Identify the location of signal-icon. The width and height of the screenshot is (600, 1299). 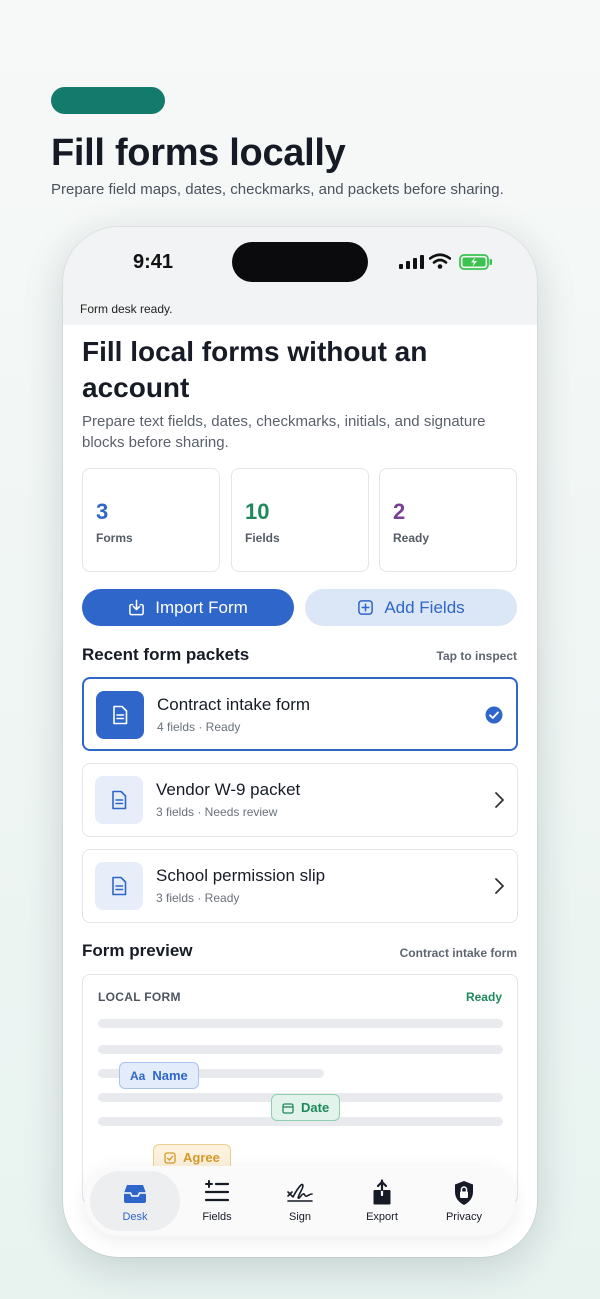
(411, 262).